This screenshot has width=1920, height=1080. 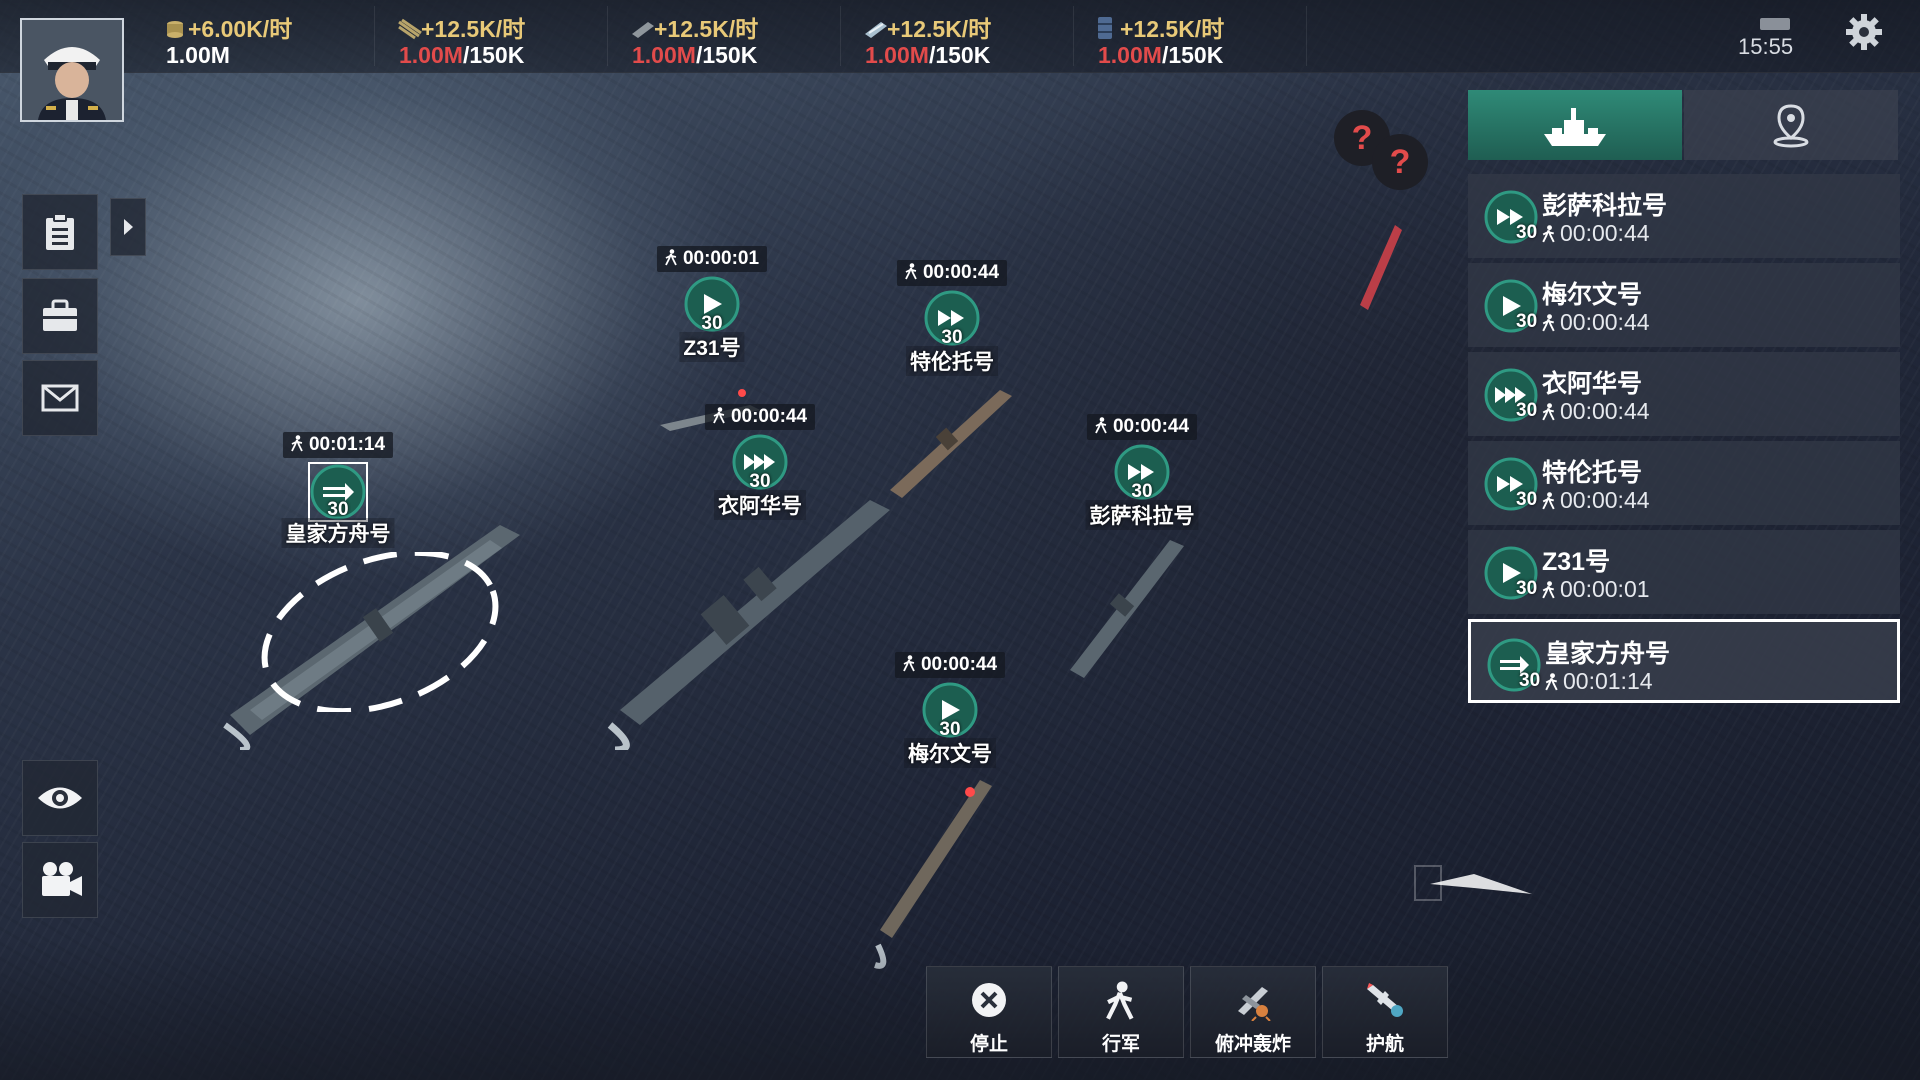 I want to click on collapse-panel-button, so click(x=1474, y=884).